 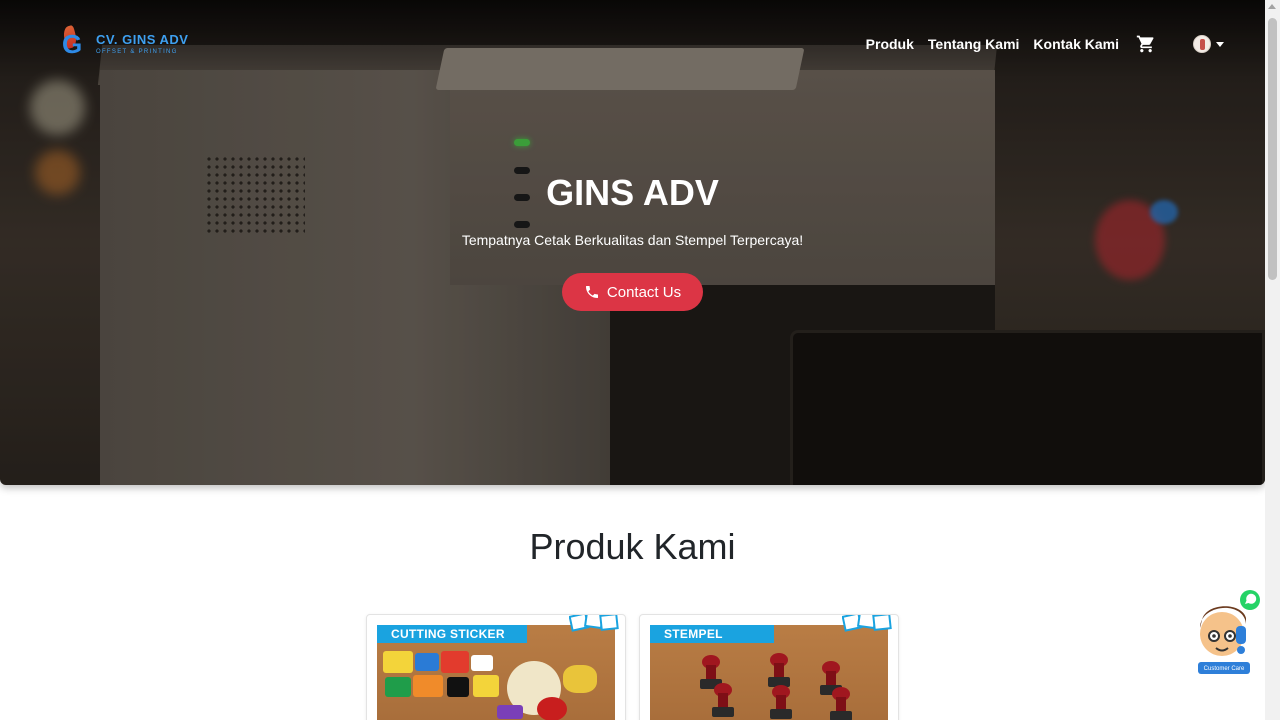 What do you see at coordinates (1272, 6) in the screenshot?
I see `scroll-up-icon` at bounding box center [1272, 6].